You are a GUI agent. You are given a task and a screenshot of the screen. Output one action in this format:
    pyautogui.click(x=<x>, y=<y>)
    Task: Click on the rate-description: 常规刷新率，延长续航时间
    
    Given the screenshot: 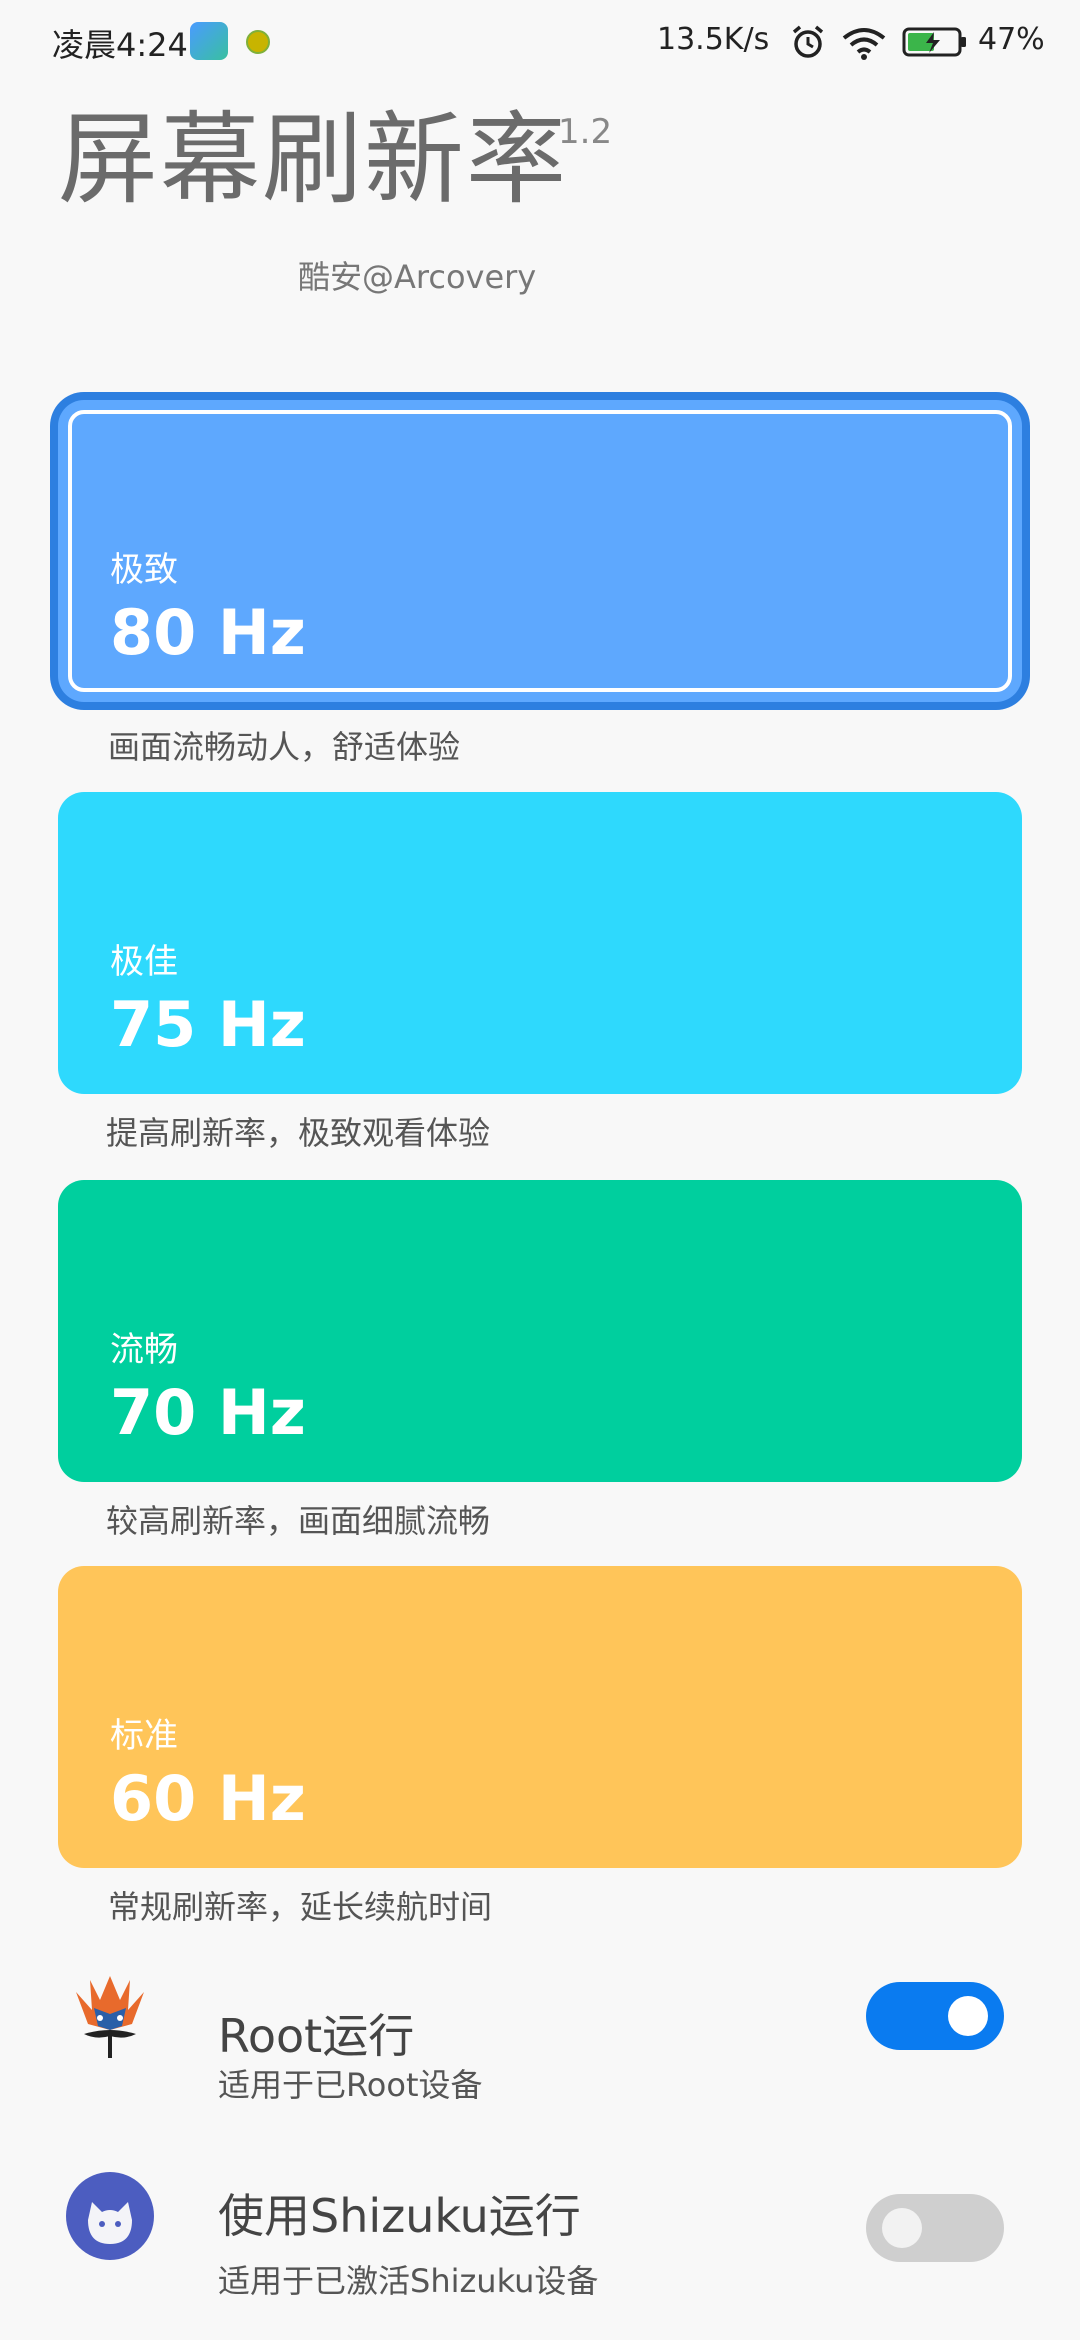 What is the action you would take?
    pyautogui.click(x=300, y=1907)
    